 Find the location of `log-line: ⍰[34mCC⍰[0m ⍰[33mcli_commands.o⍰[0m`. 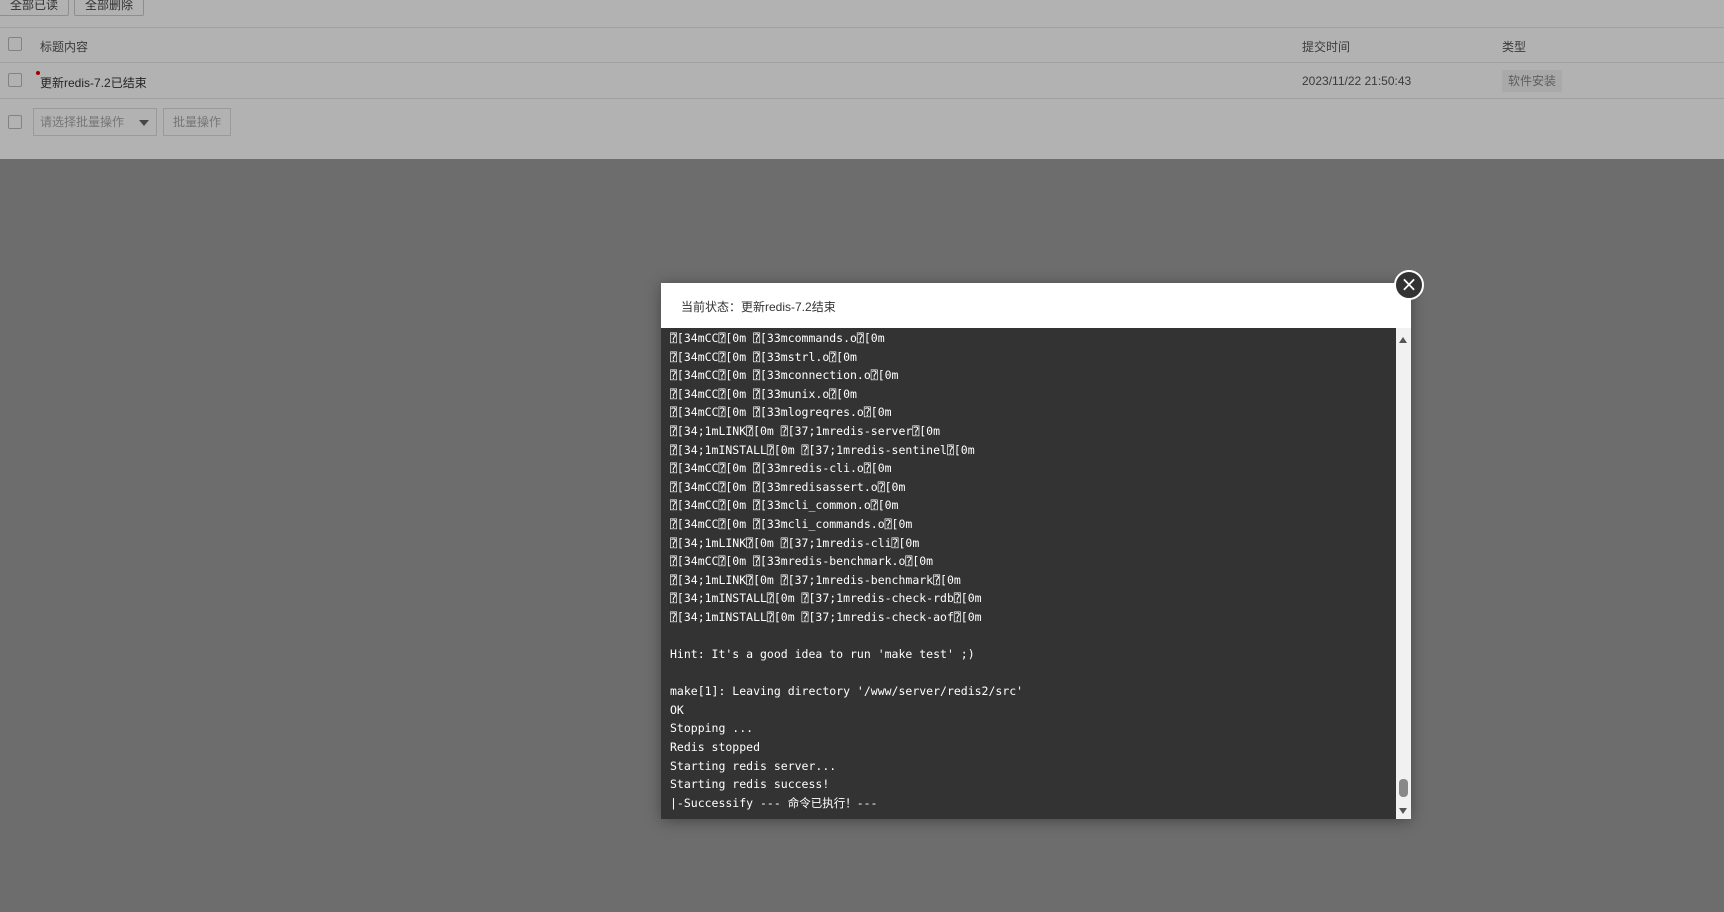

log-line: ⍰[34mCC⍰[0m ⍰[33mcli_commands.o⍰[0m is located at coordinates (791, 523).